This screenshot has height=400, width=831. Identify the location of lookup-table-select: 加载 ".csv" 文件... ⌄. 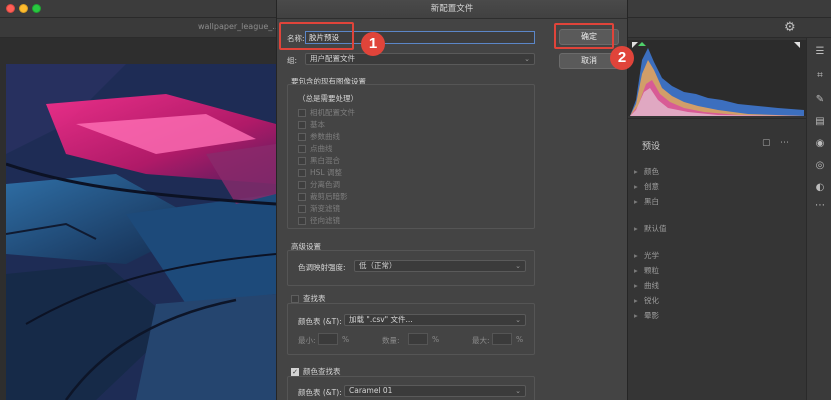
(435, 320).